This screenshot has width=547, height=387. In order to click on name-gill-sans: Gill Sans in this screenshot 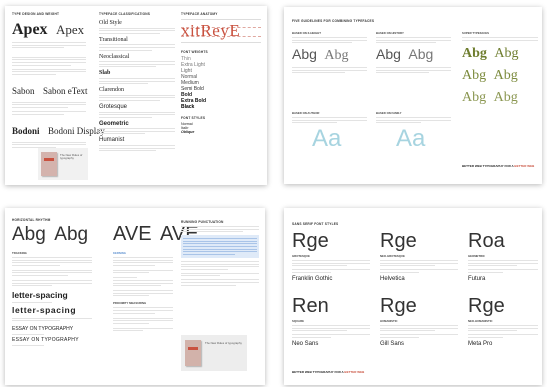, I will do `click(392, 343)`.